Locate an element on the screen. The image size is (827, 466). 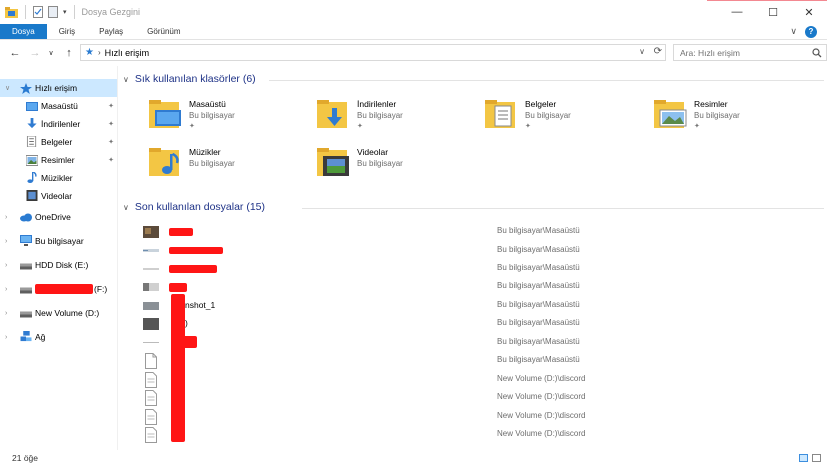
properties-icon is located at coordinates (38, 12).